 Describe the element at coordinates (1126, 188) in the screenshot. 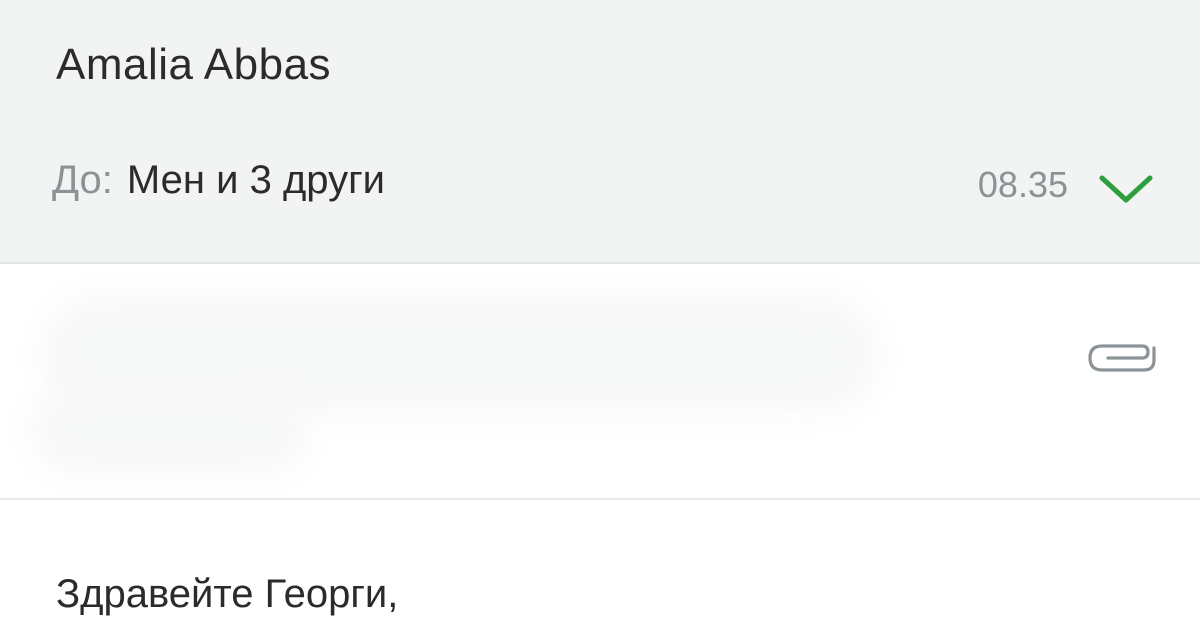

I see `chevron-down-icon` at that location.